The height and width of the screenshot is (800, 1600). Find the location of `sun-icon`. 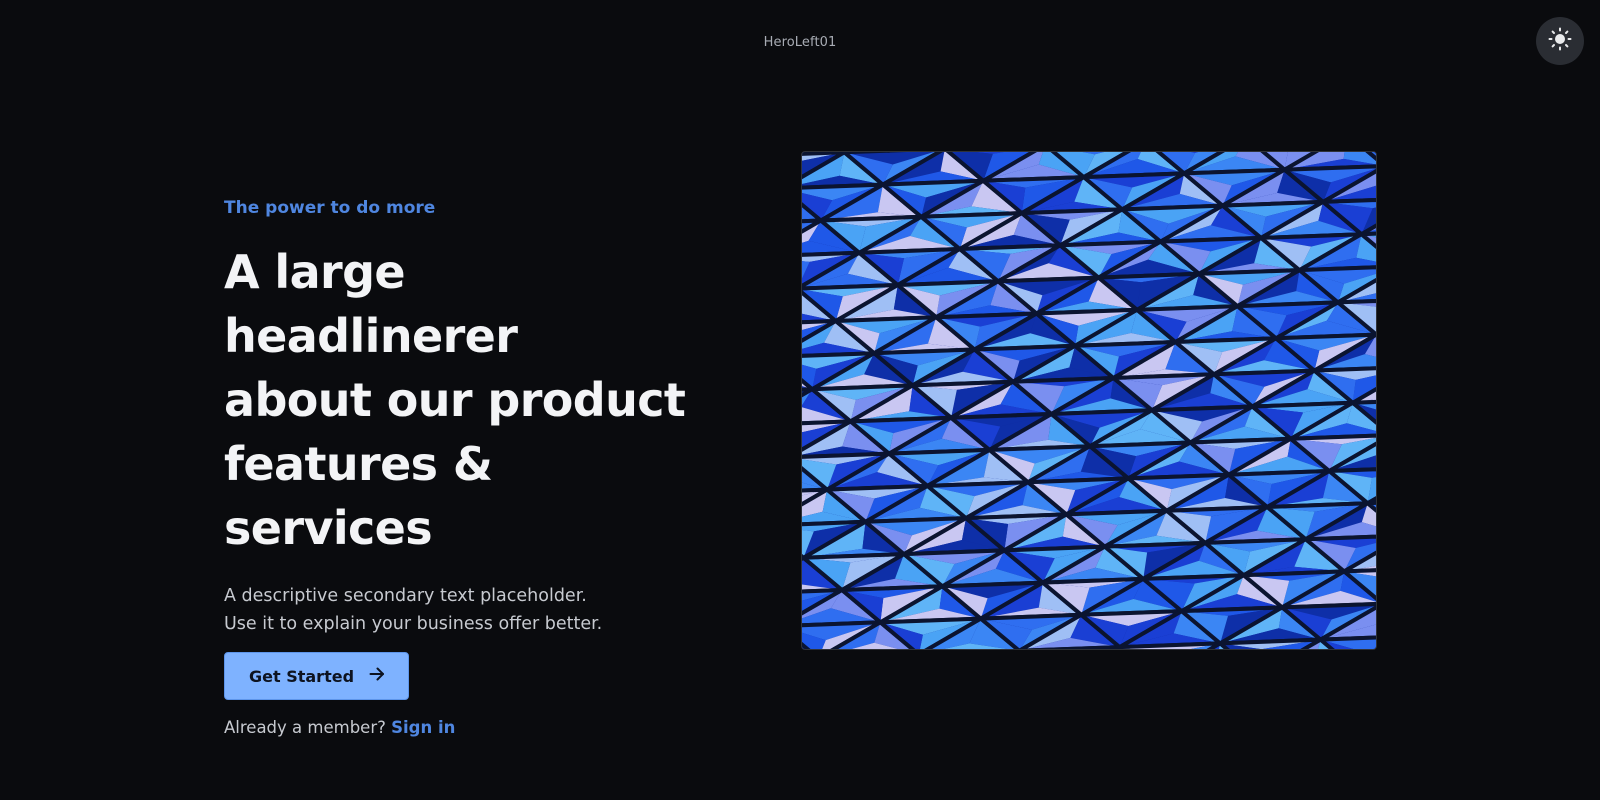

sun-icon is located at coordinates (1560, 41).